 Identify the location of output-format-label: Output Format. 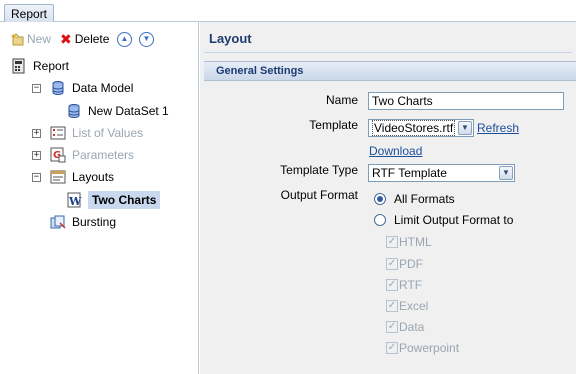
(319, 195).